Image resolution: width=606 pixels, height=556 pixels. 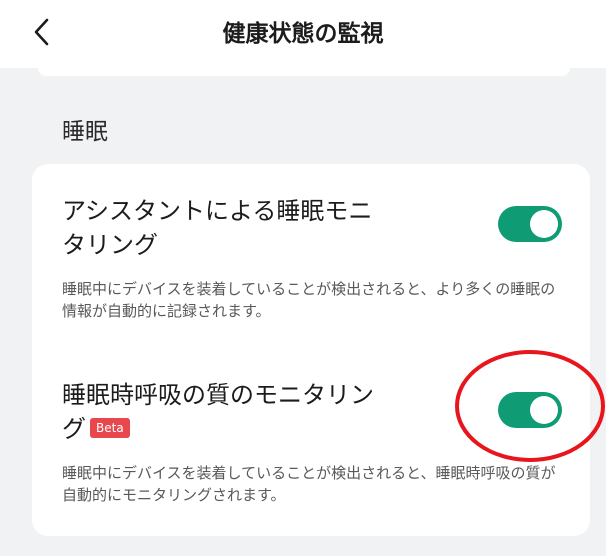 I want to click on page-title: 健康状態の監視, so click(x=303, y=34).